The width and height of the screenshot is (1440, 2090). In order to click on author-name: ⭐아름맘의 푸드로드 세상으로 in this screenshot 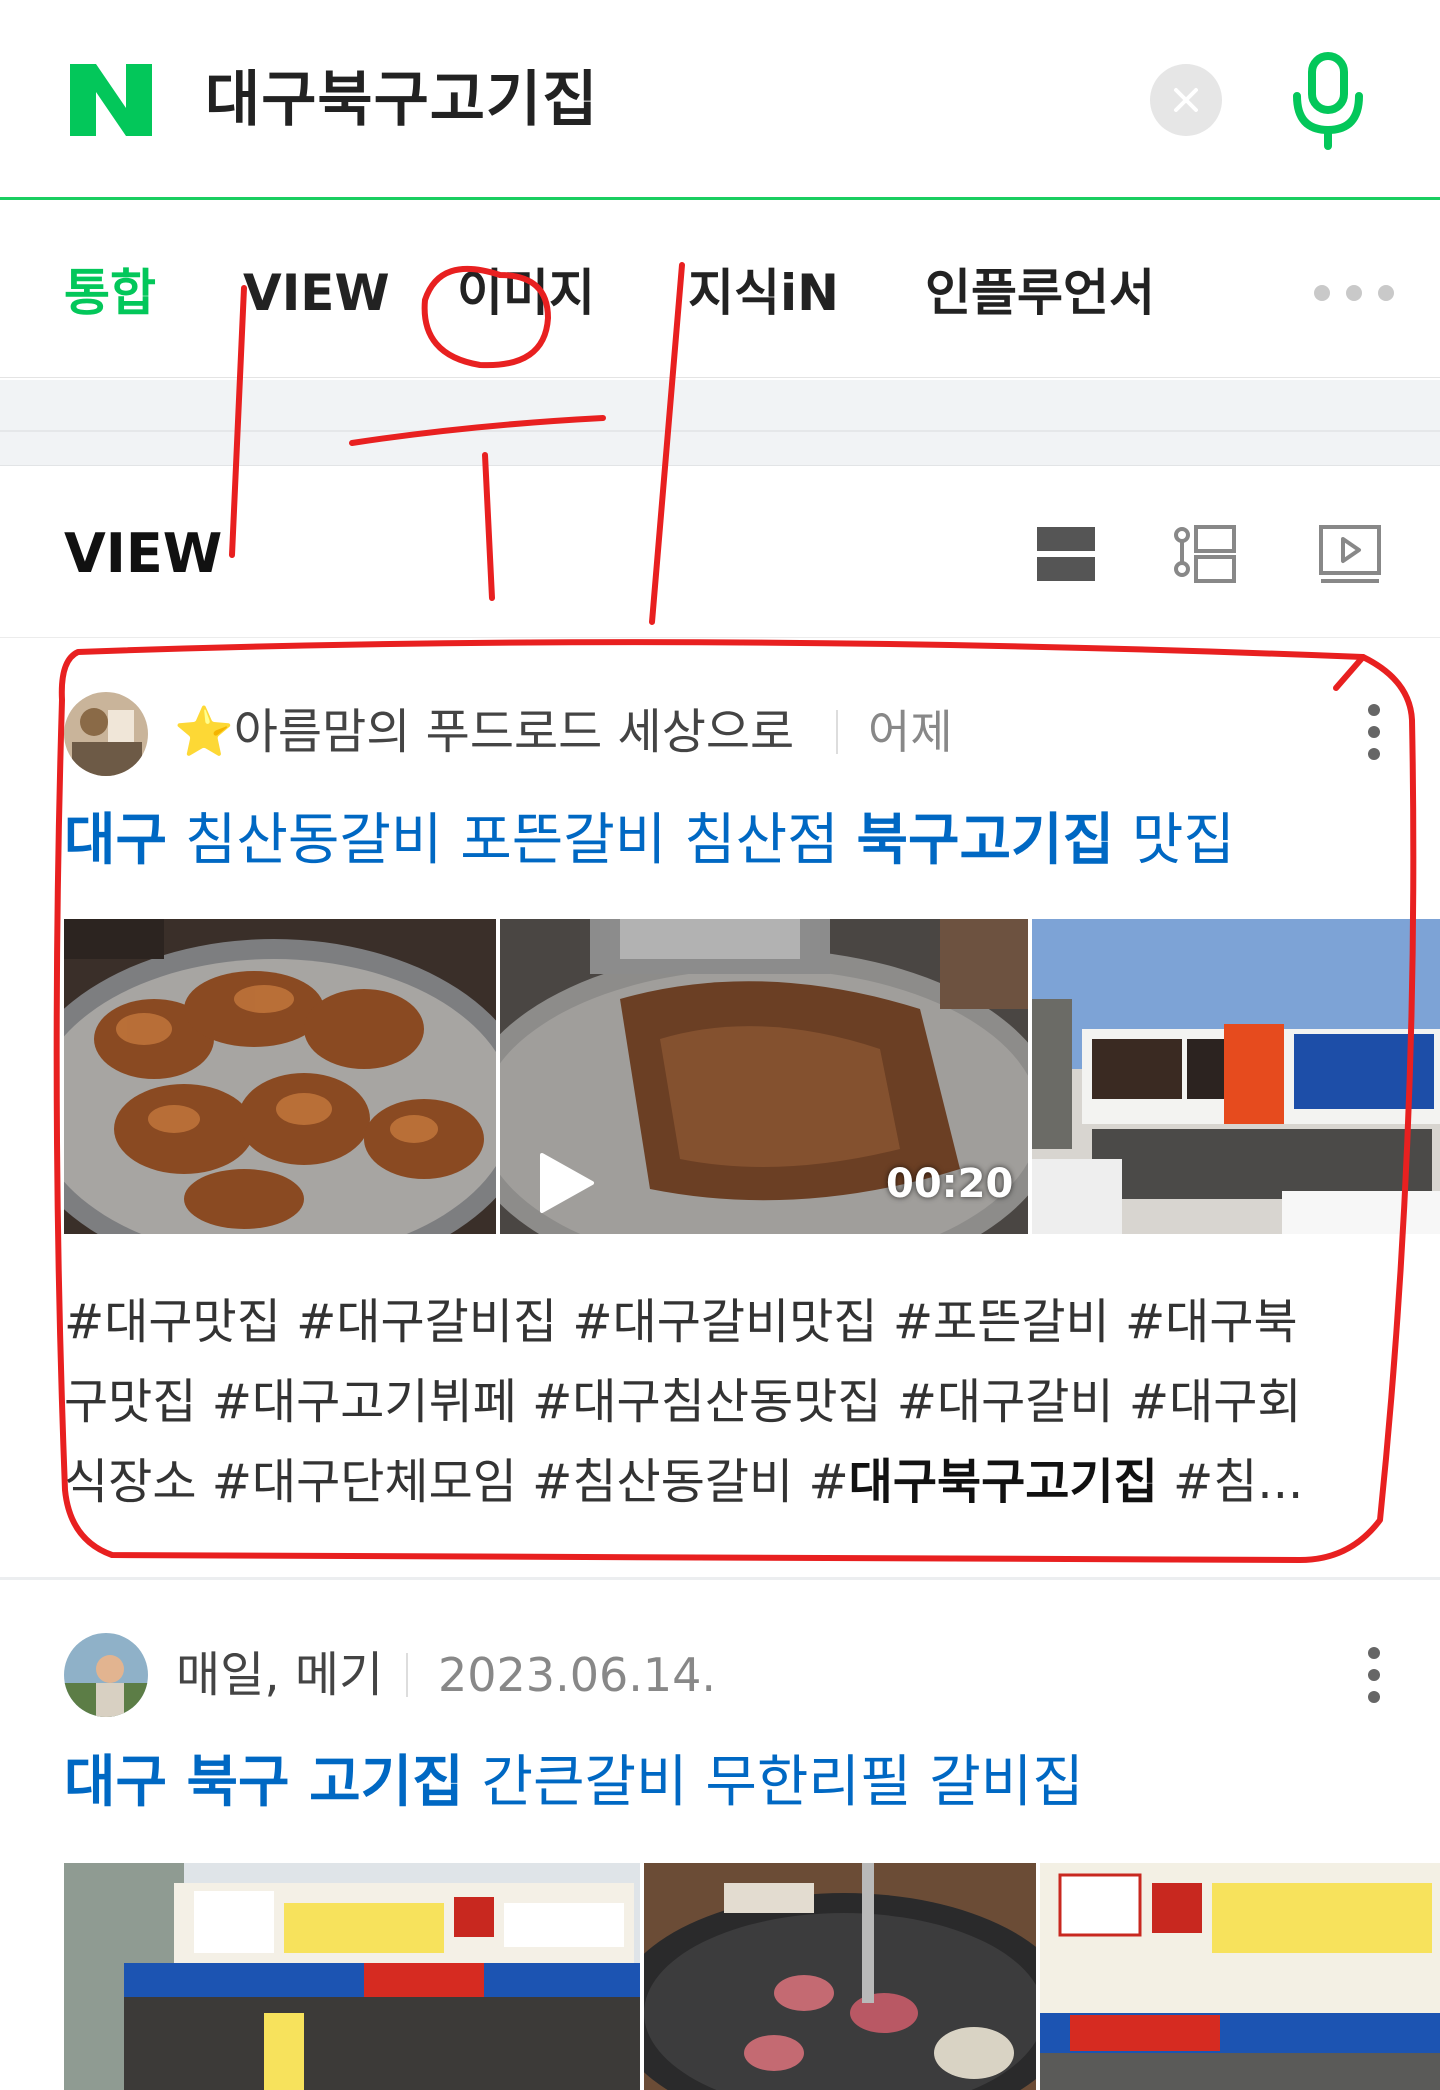, I will do `click(484, 732)`.